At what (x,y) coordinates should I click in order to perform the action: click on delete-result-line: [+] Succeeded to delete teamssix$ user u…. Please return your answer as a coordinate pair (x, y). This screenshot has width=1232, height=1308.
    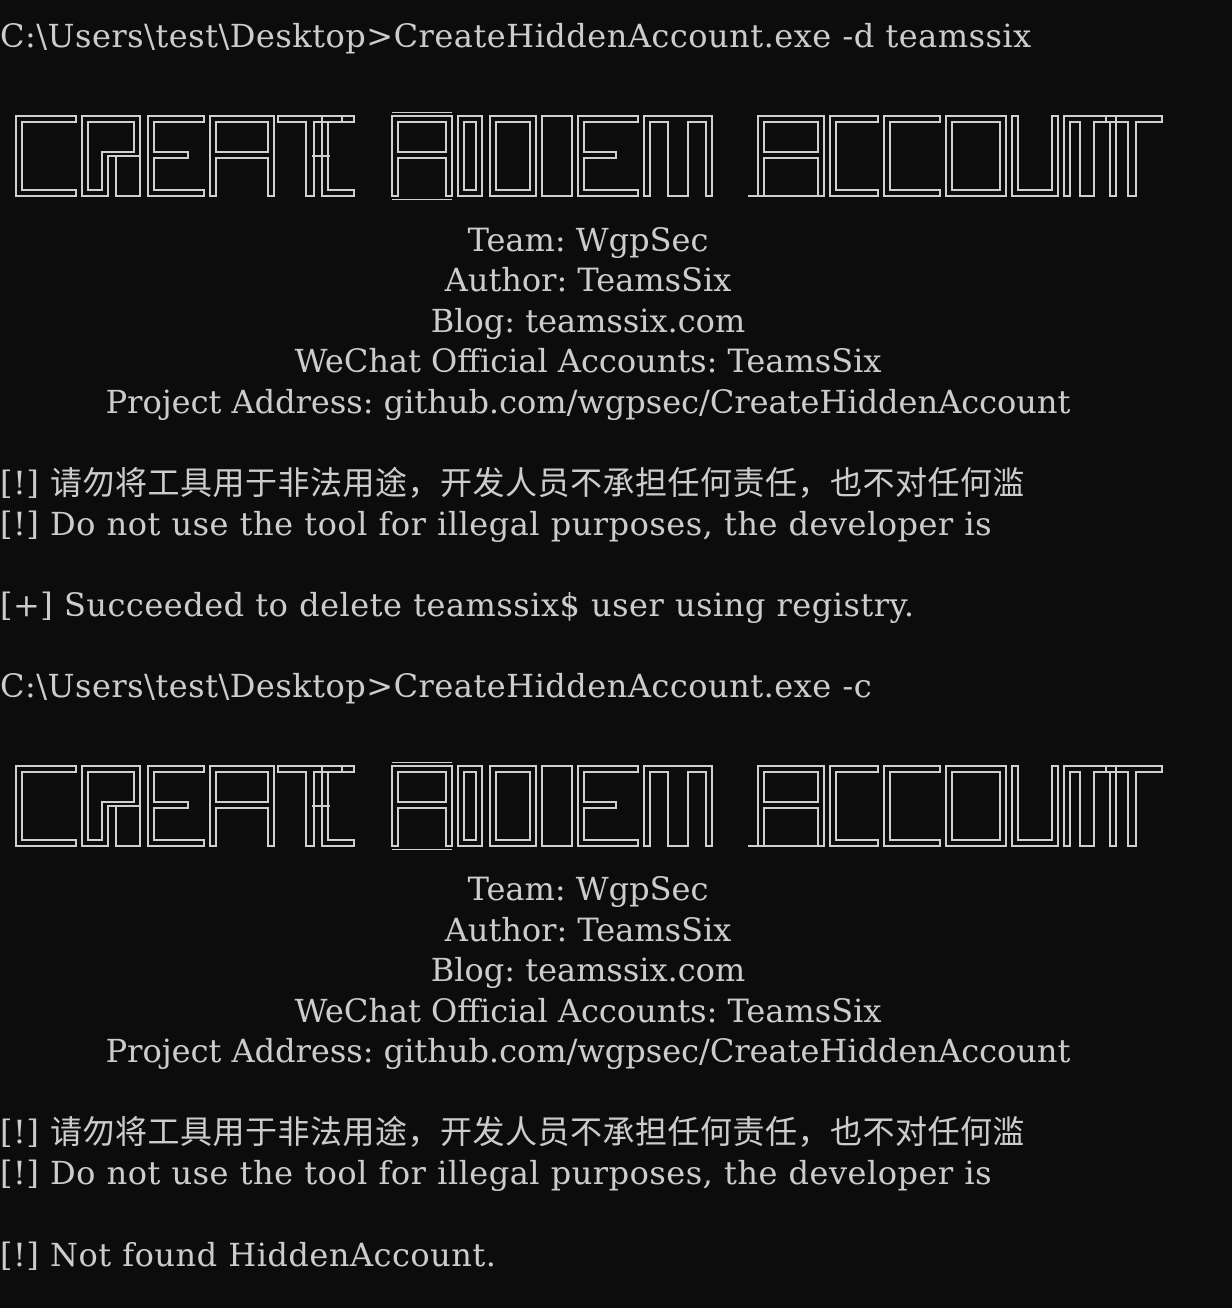
    Looking at the image, I should click on (457, 605).